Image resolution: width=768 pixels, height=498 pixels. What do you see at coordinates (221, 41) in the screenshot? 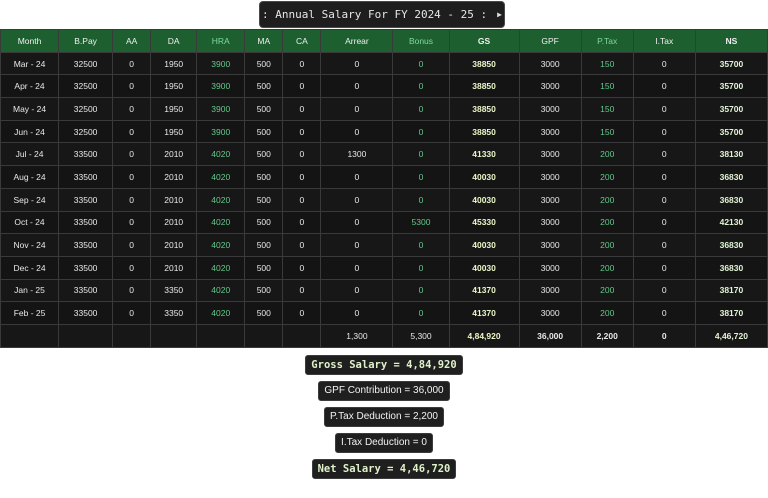
I see `col-header-hra: HRA` at bounding box center [221, 41].